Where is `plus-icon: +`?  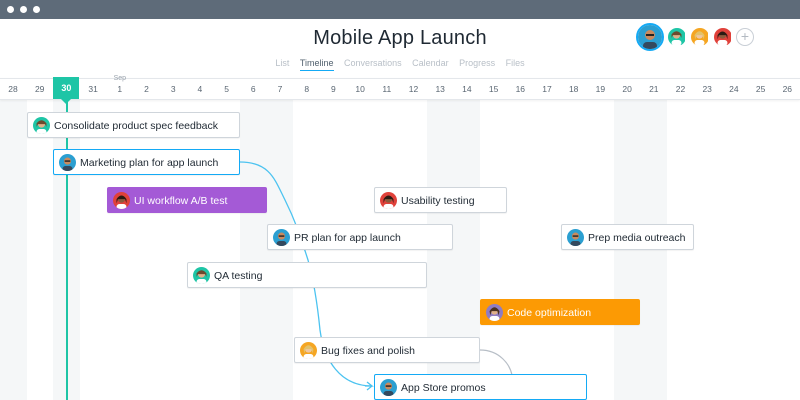
plus-icon: + is located at coordinates (745, 36).